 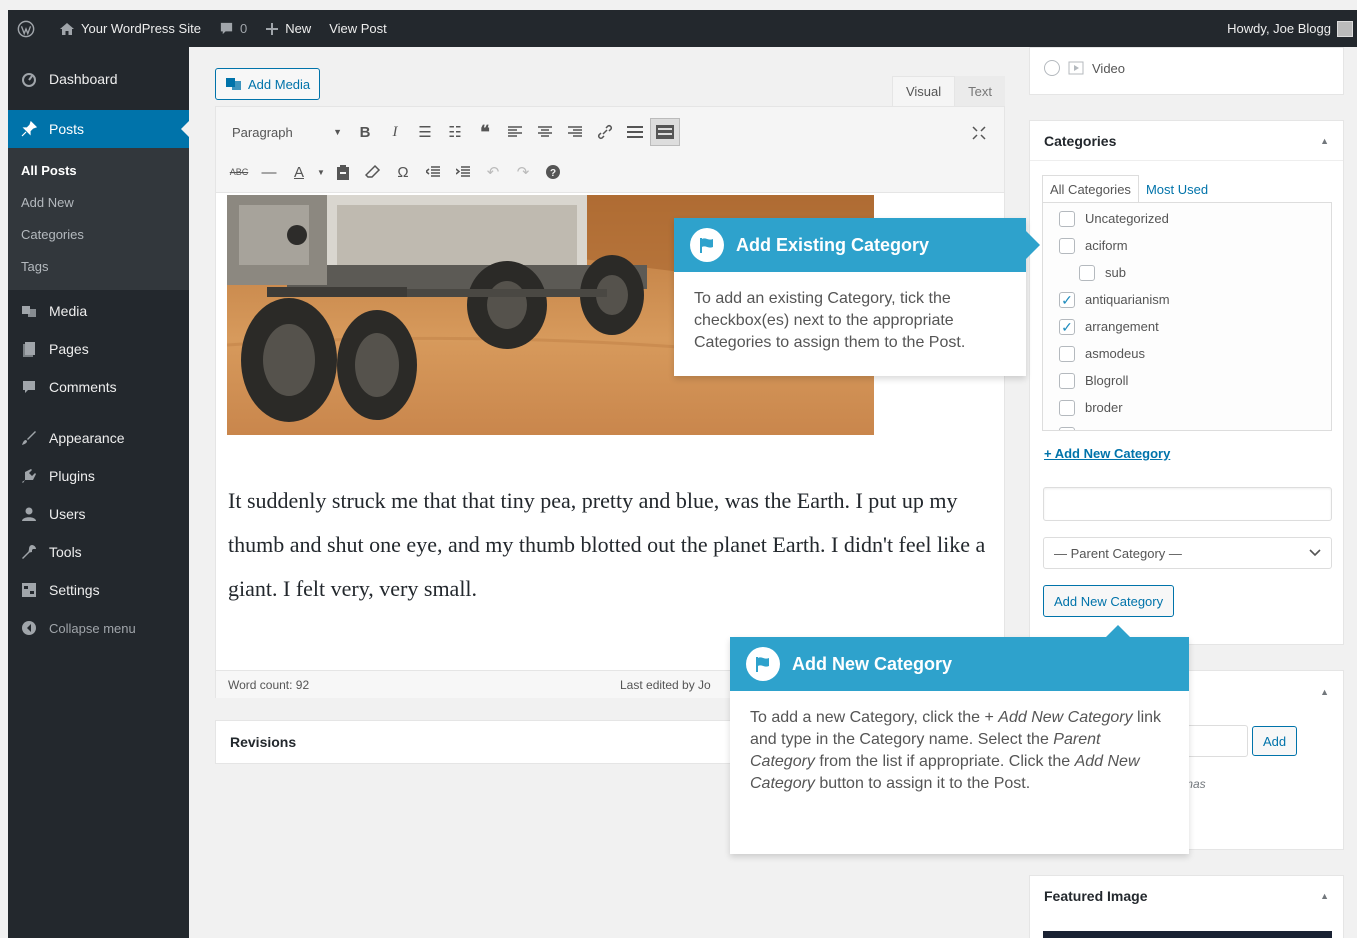 I want to click on numbered-list-icon: ☷, so click(x=455, y=132).